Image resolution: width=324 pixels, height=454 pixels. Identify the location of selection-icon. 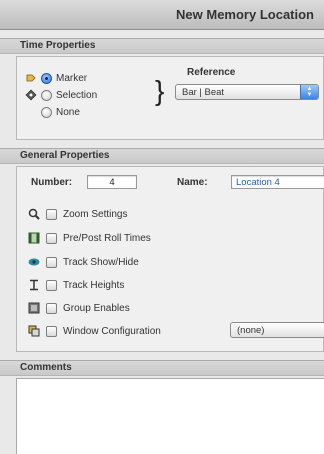
(31, 95).